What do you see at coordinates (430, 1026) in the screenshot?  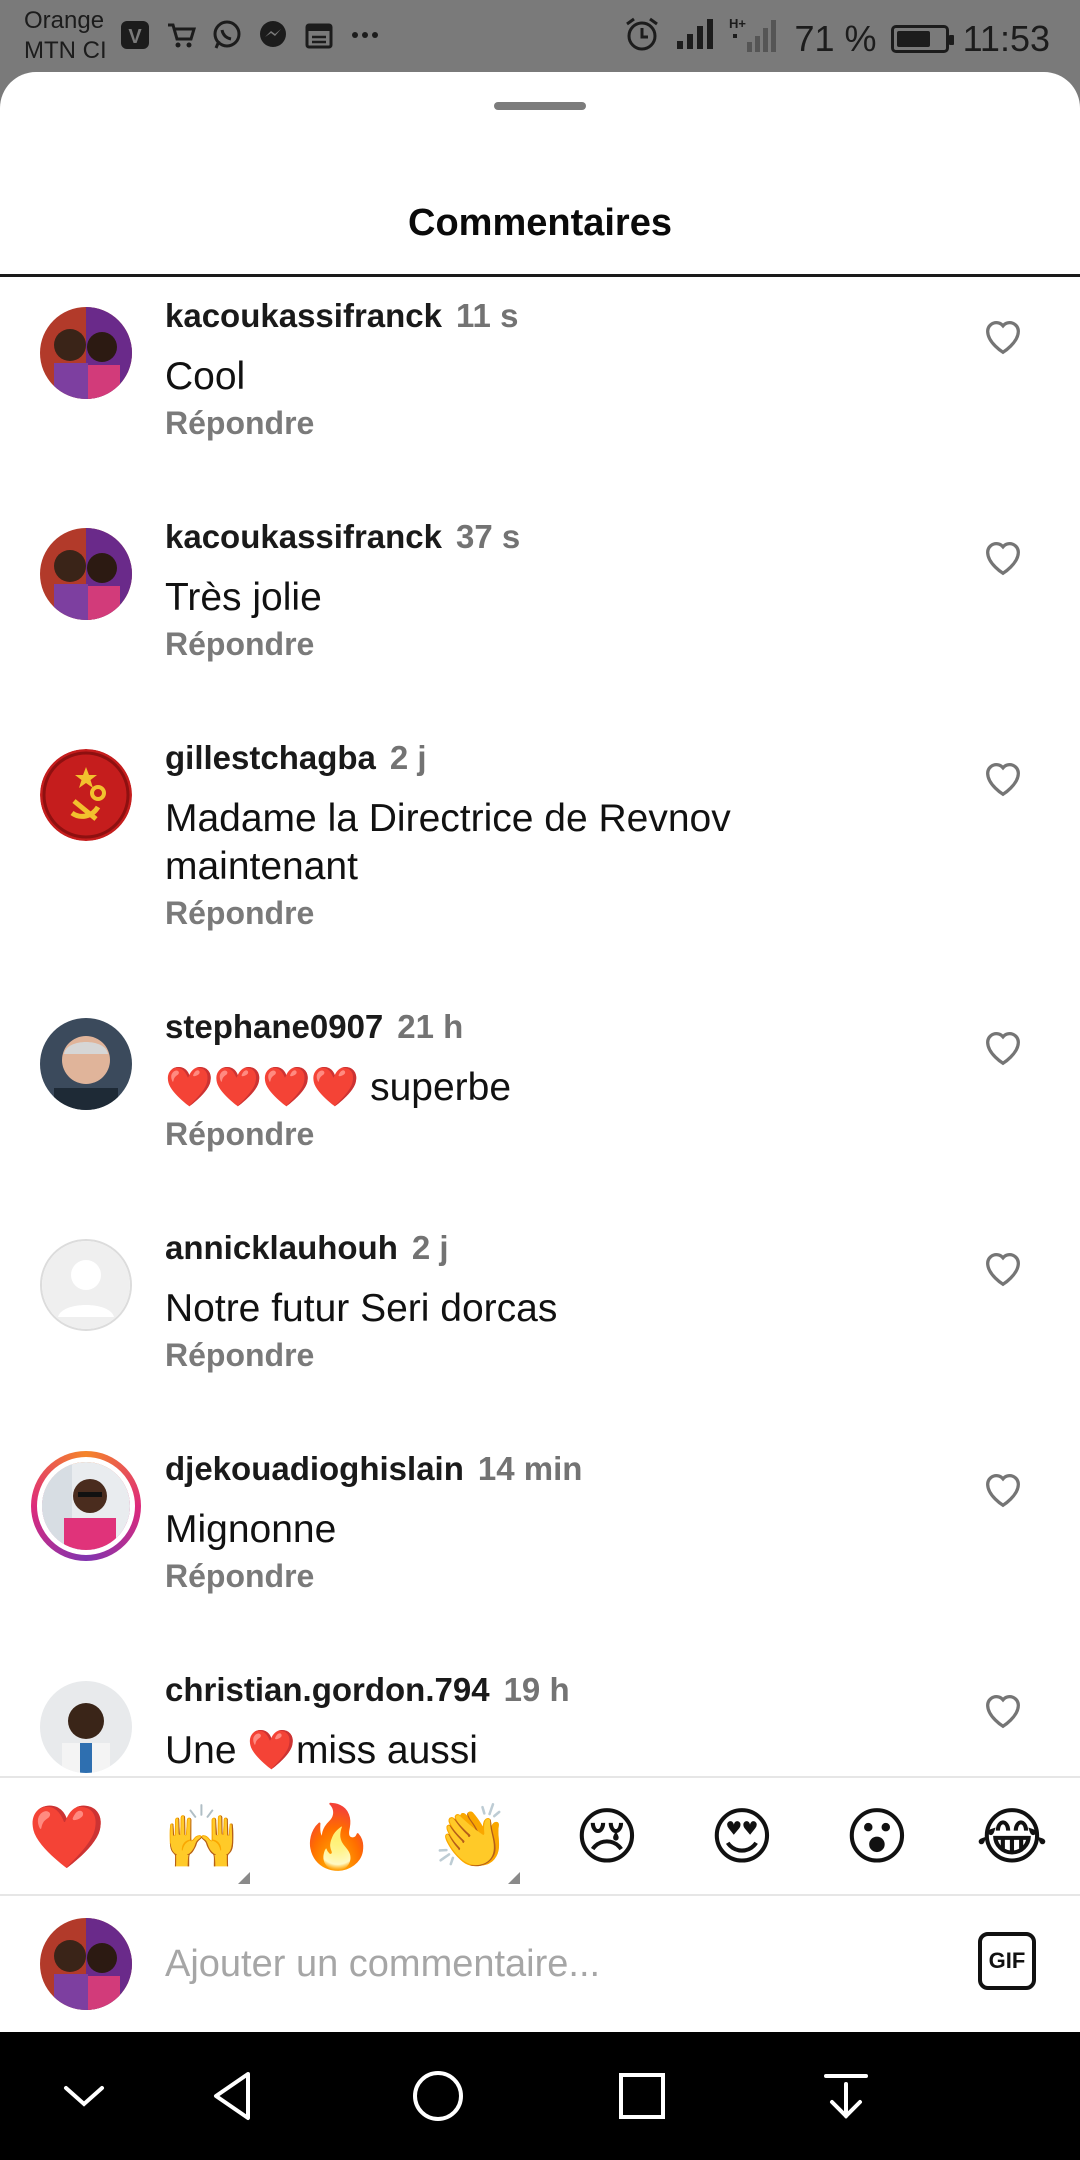 I see `comment-time: 21 h` at bounding box center [430, 1026].